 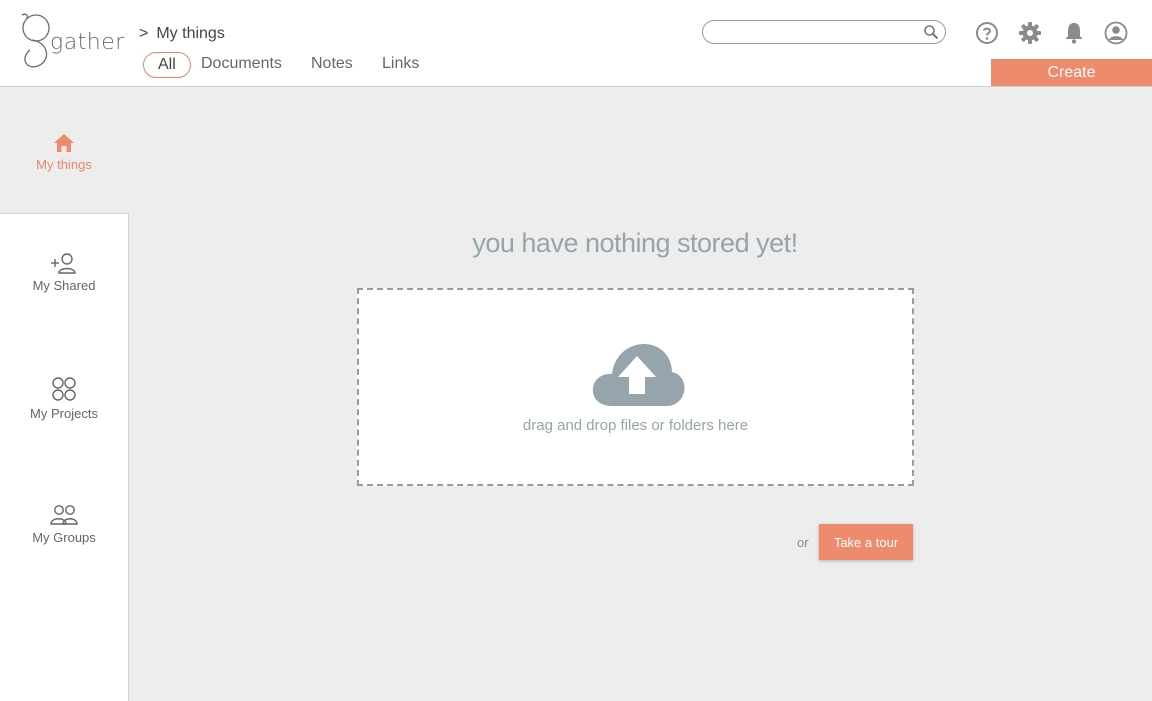 What do you see at coordinates (815, 33) in the screenshot?
I see `search-input` at bounding box center [815, 33].